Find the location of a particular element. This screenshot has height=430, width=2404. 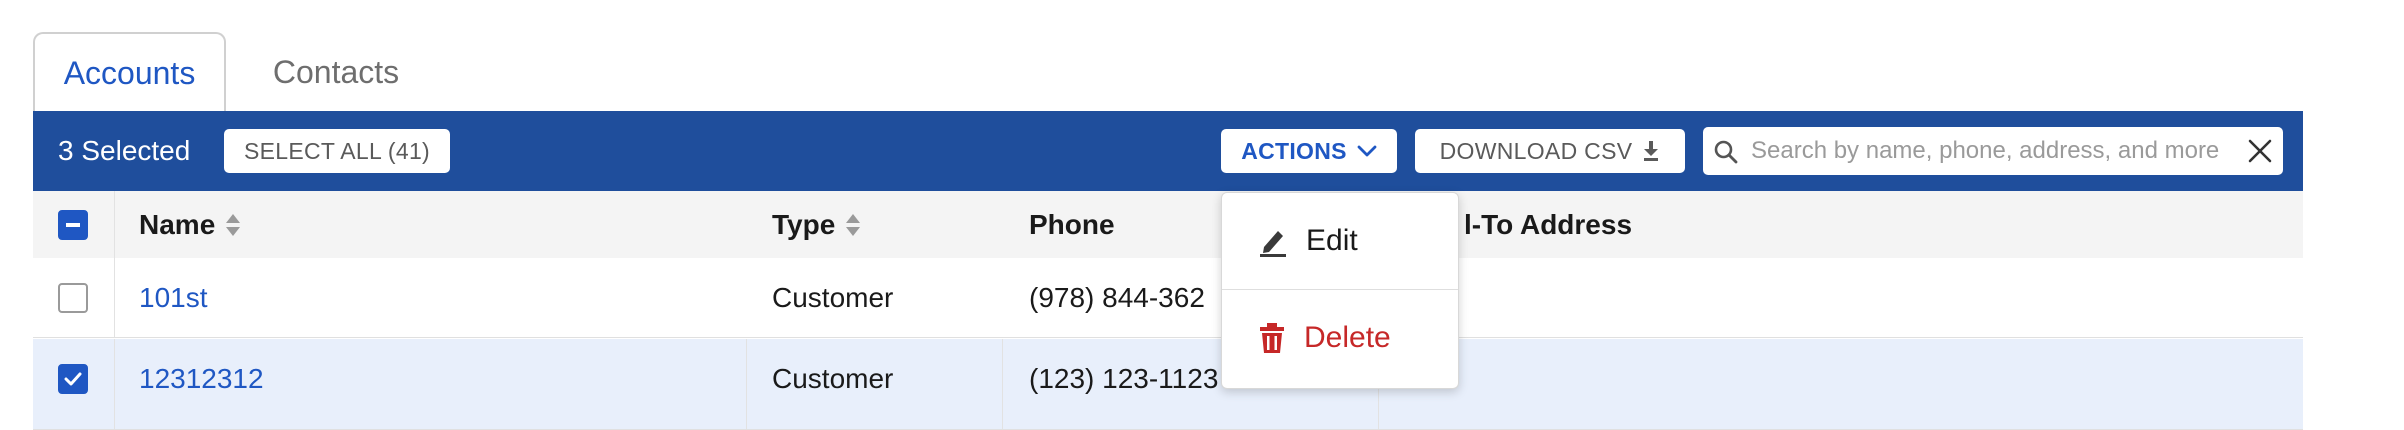

tab-contacts: Contacts is located at coordinates (336, 72).